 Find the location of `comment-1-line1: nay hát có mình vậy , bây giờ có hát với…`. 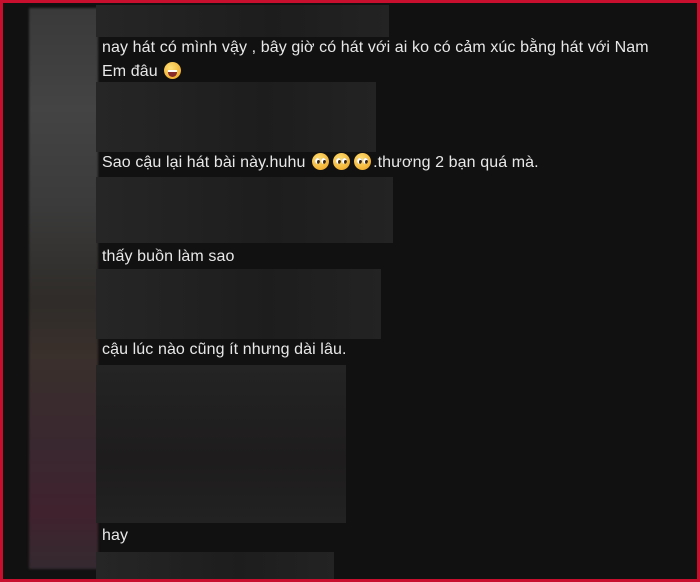

comment-1-line1: nay hát có mình vậy , bây giờ có hát với… is located at coordinates (375, 47).